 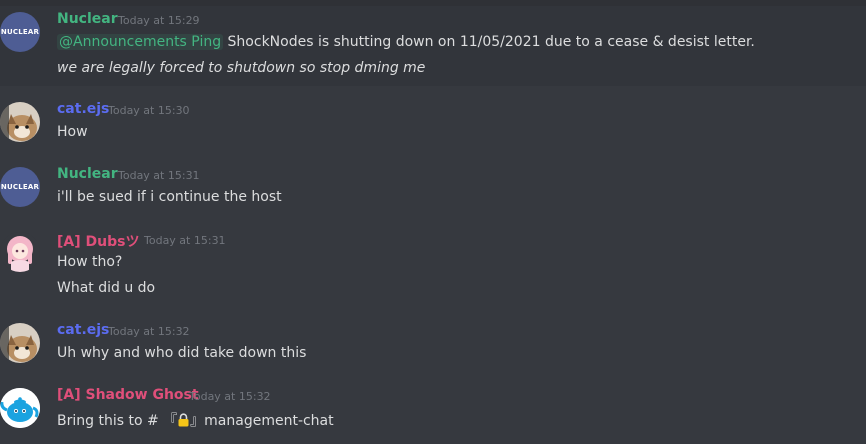 I want to click on message-content: i'll be sued if i continue the host, so click(x=169, y=197).